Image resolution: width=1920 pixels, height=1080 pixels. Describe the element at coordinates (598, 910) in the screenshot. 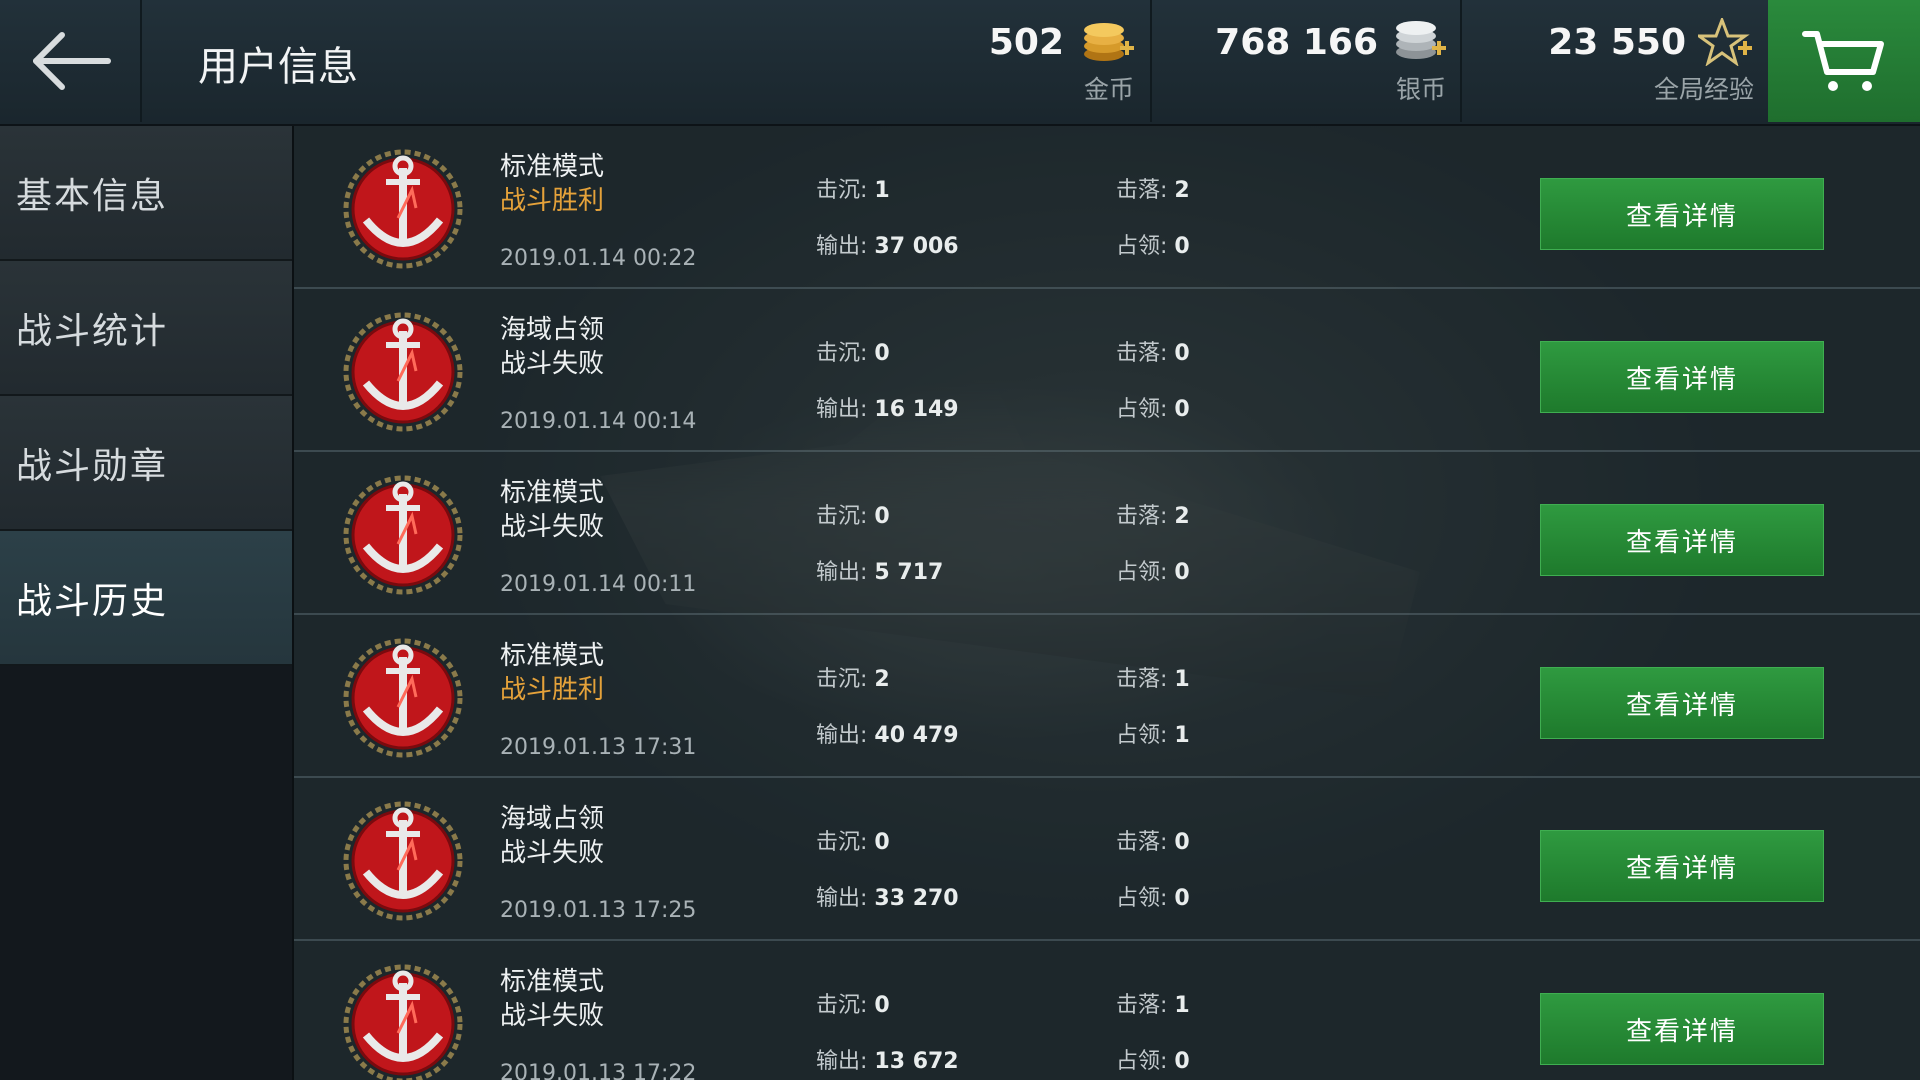

I see `battle-time: 2019.01.13 17:25` at that location.